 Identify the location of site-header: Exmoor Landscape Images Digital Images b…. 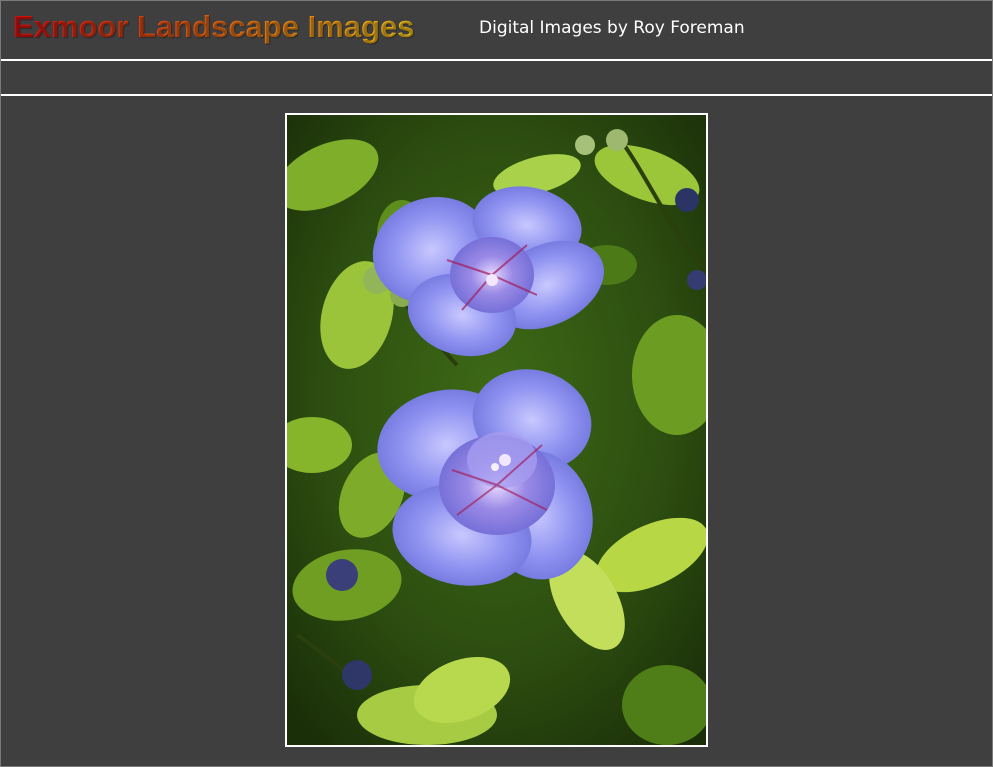
(496, 31).